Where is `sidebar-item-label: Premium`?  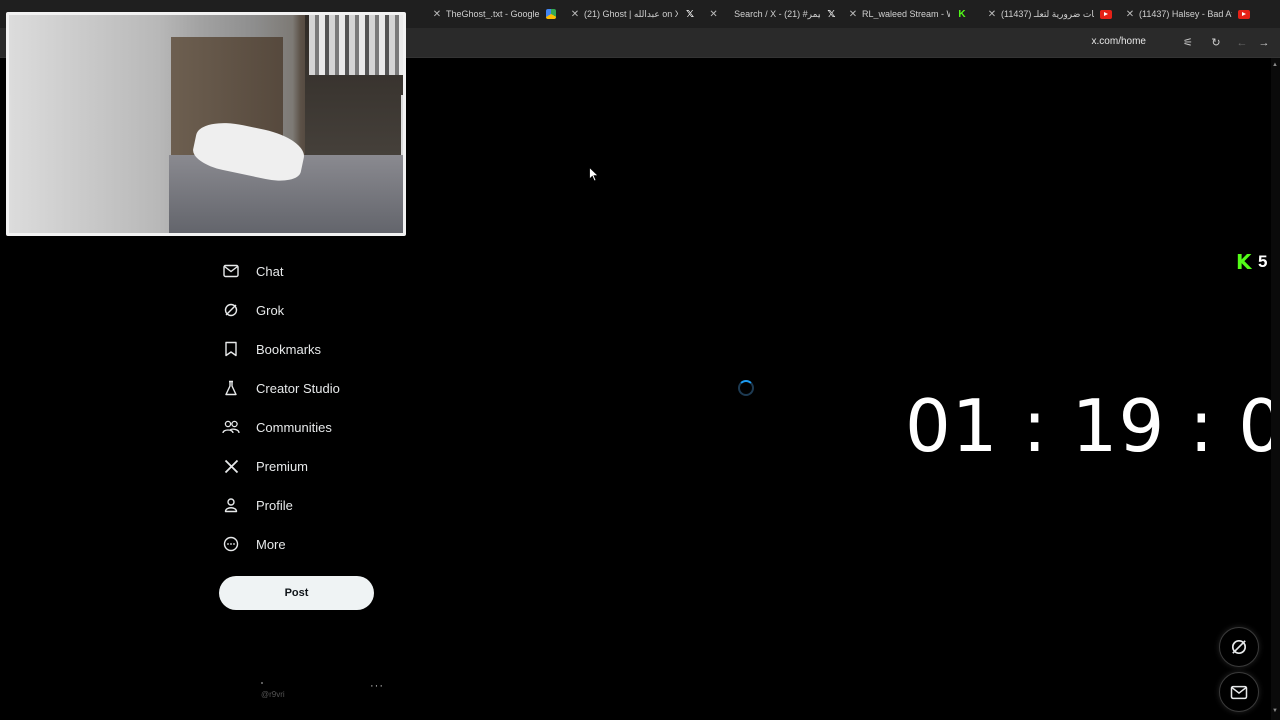 sidebar-item-label: Premium is located at coordinates (282, 466).